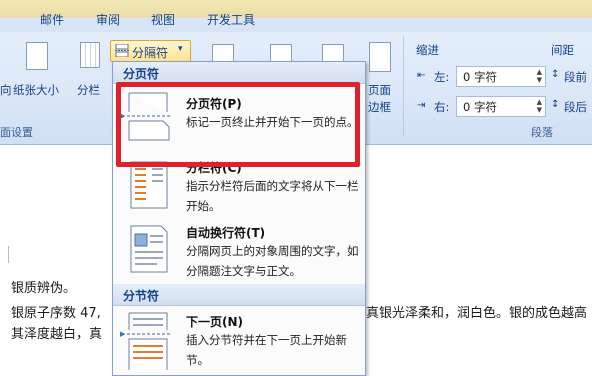 The height and width of the screenshot is (376, 592). Describe the element at coordinates (214, 168) in the screenshot. I see `menu-item-title: 分栏符(C)` at that location.